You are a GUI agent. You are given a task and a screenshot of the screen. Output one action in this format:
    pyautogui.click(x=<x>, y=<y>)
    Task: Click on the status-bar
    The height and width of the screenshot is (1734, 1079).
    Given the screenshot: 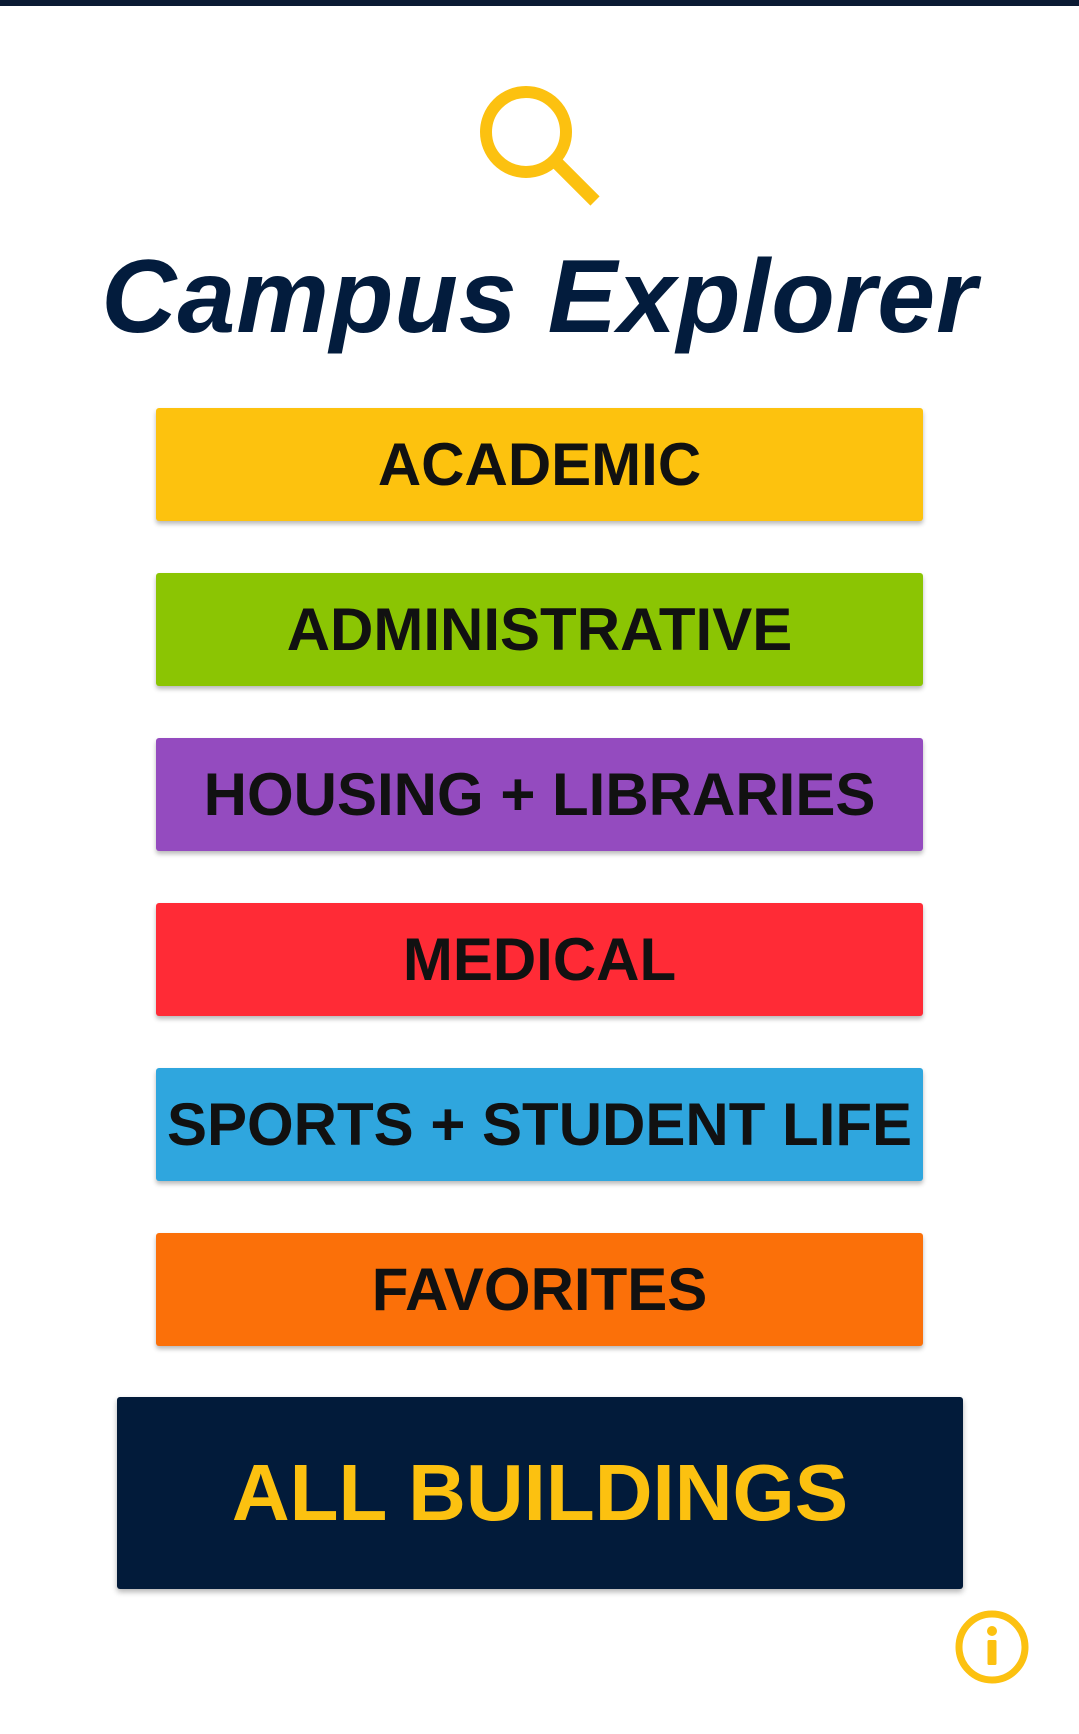 What is the action you would take?
    pyautogui.click(x=539, y=3)
    